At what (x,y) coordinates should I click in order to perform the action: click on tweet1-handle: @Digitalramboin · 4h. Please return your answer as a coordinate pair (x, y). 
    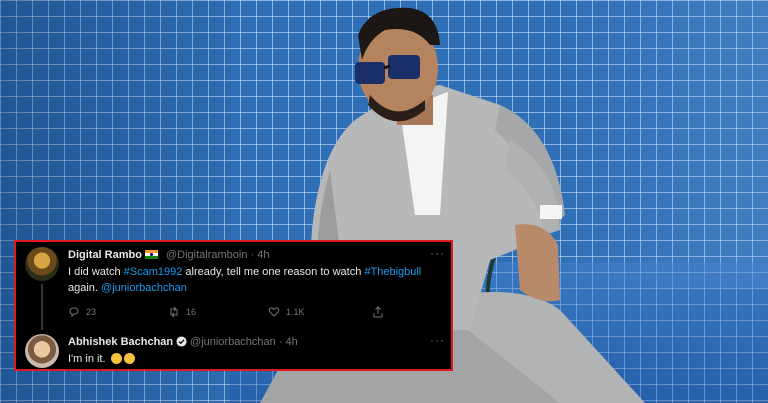
    Looking at the image, I should click on (218, 255).